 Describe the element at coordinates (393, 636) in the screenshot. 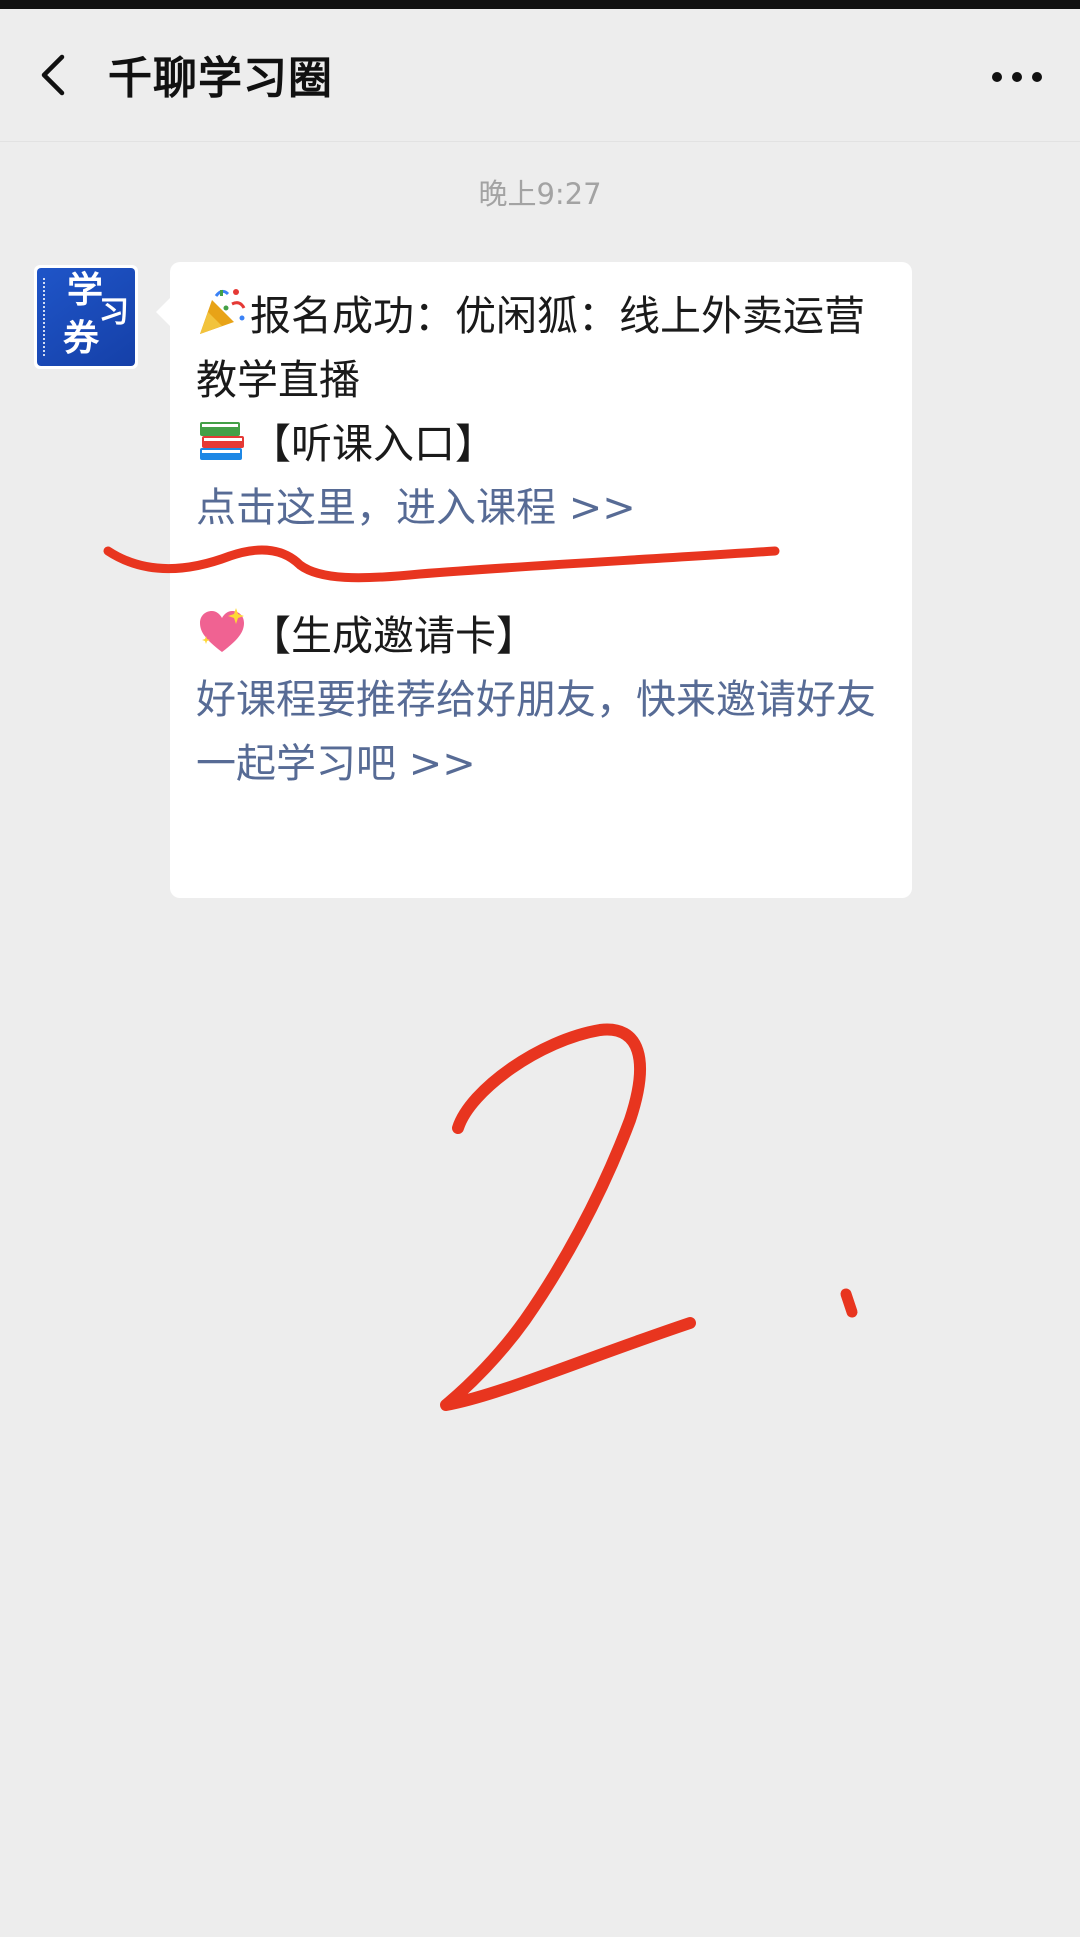

I see `invite-label: 【生成邀请卡】` at that location.